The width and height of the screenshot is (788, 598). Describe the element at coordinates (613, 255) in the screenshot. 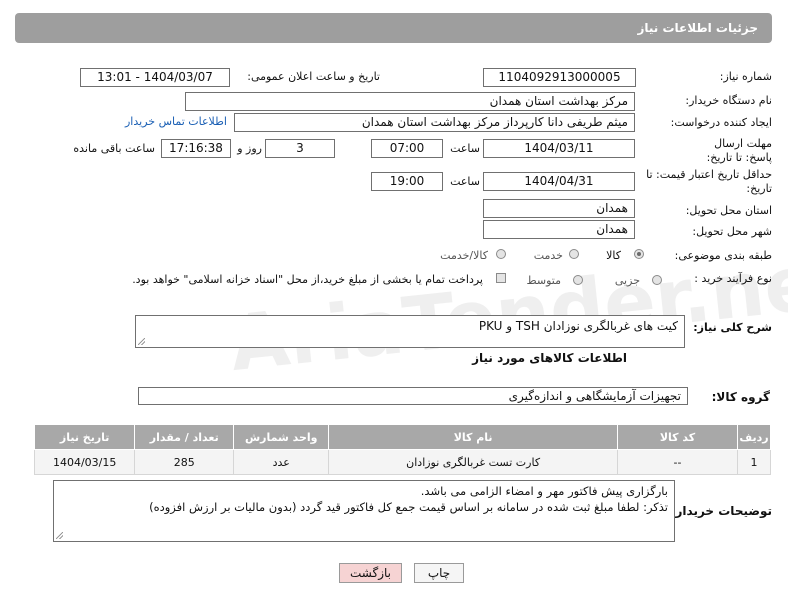

I see `category-goods-label: کالا` at that location.